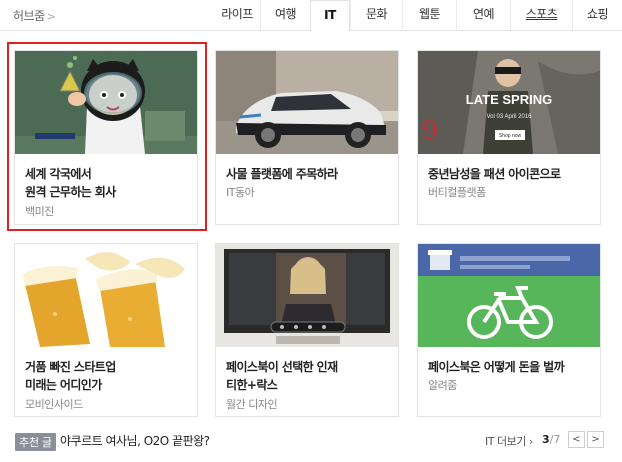 The width and height of the screenshot is (622, 462). Describe the element at coordinates (106, 102) in the screenshot. I see `article-thumbnail-octocat` at that location.